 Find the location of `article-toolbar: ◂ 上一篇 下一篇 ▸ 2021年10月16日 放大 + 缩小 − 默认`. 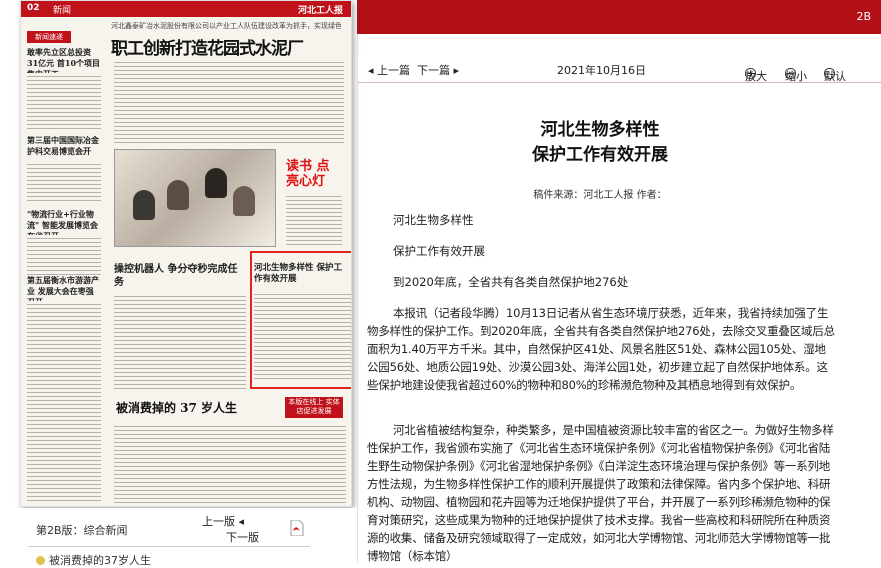

article-toolbar: ◂ 上一篇 下一篇 ▸ 2021年10月16日 放大 + 缩小 − 默认 is located at coordinates (619, 69).